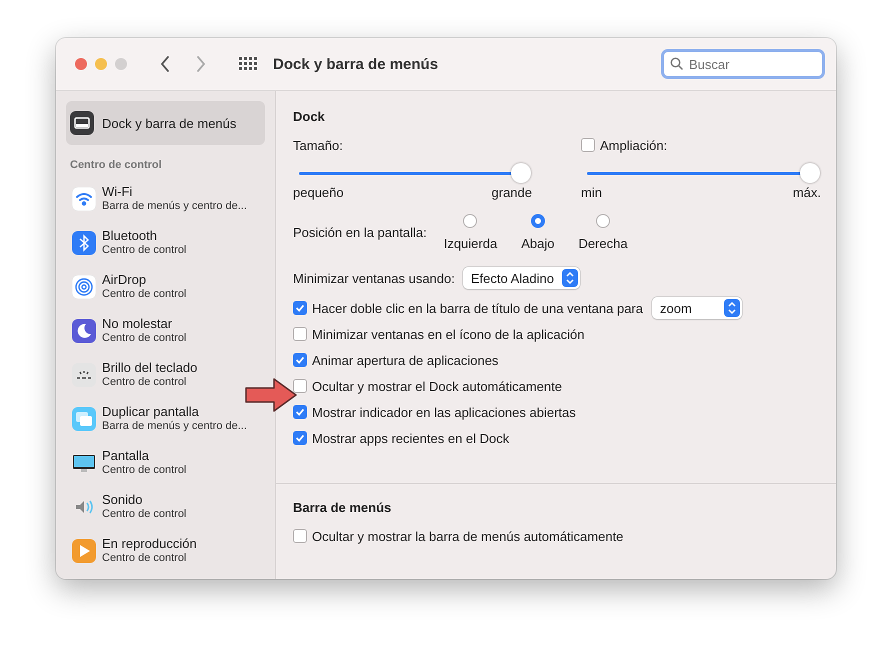  What do you see at coordinates (342, 507) in the screenshot?
I see `section-heading: Barra de menús` at bounding box center [342, 507].